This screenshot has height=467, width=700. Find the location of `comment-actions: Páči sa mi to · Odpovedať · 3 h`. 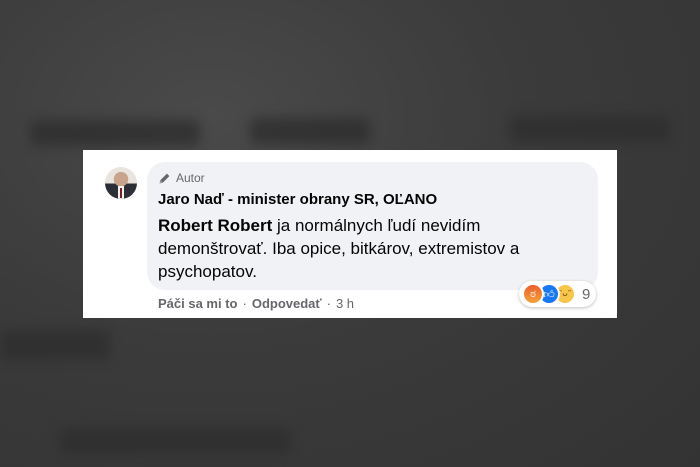

comment-actions: Páči sa mi to · Odpovedať · 3 h is located at coordinates (256, 303).